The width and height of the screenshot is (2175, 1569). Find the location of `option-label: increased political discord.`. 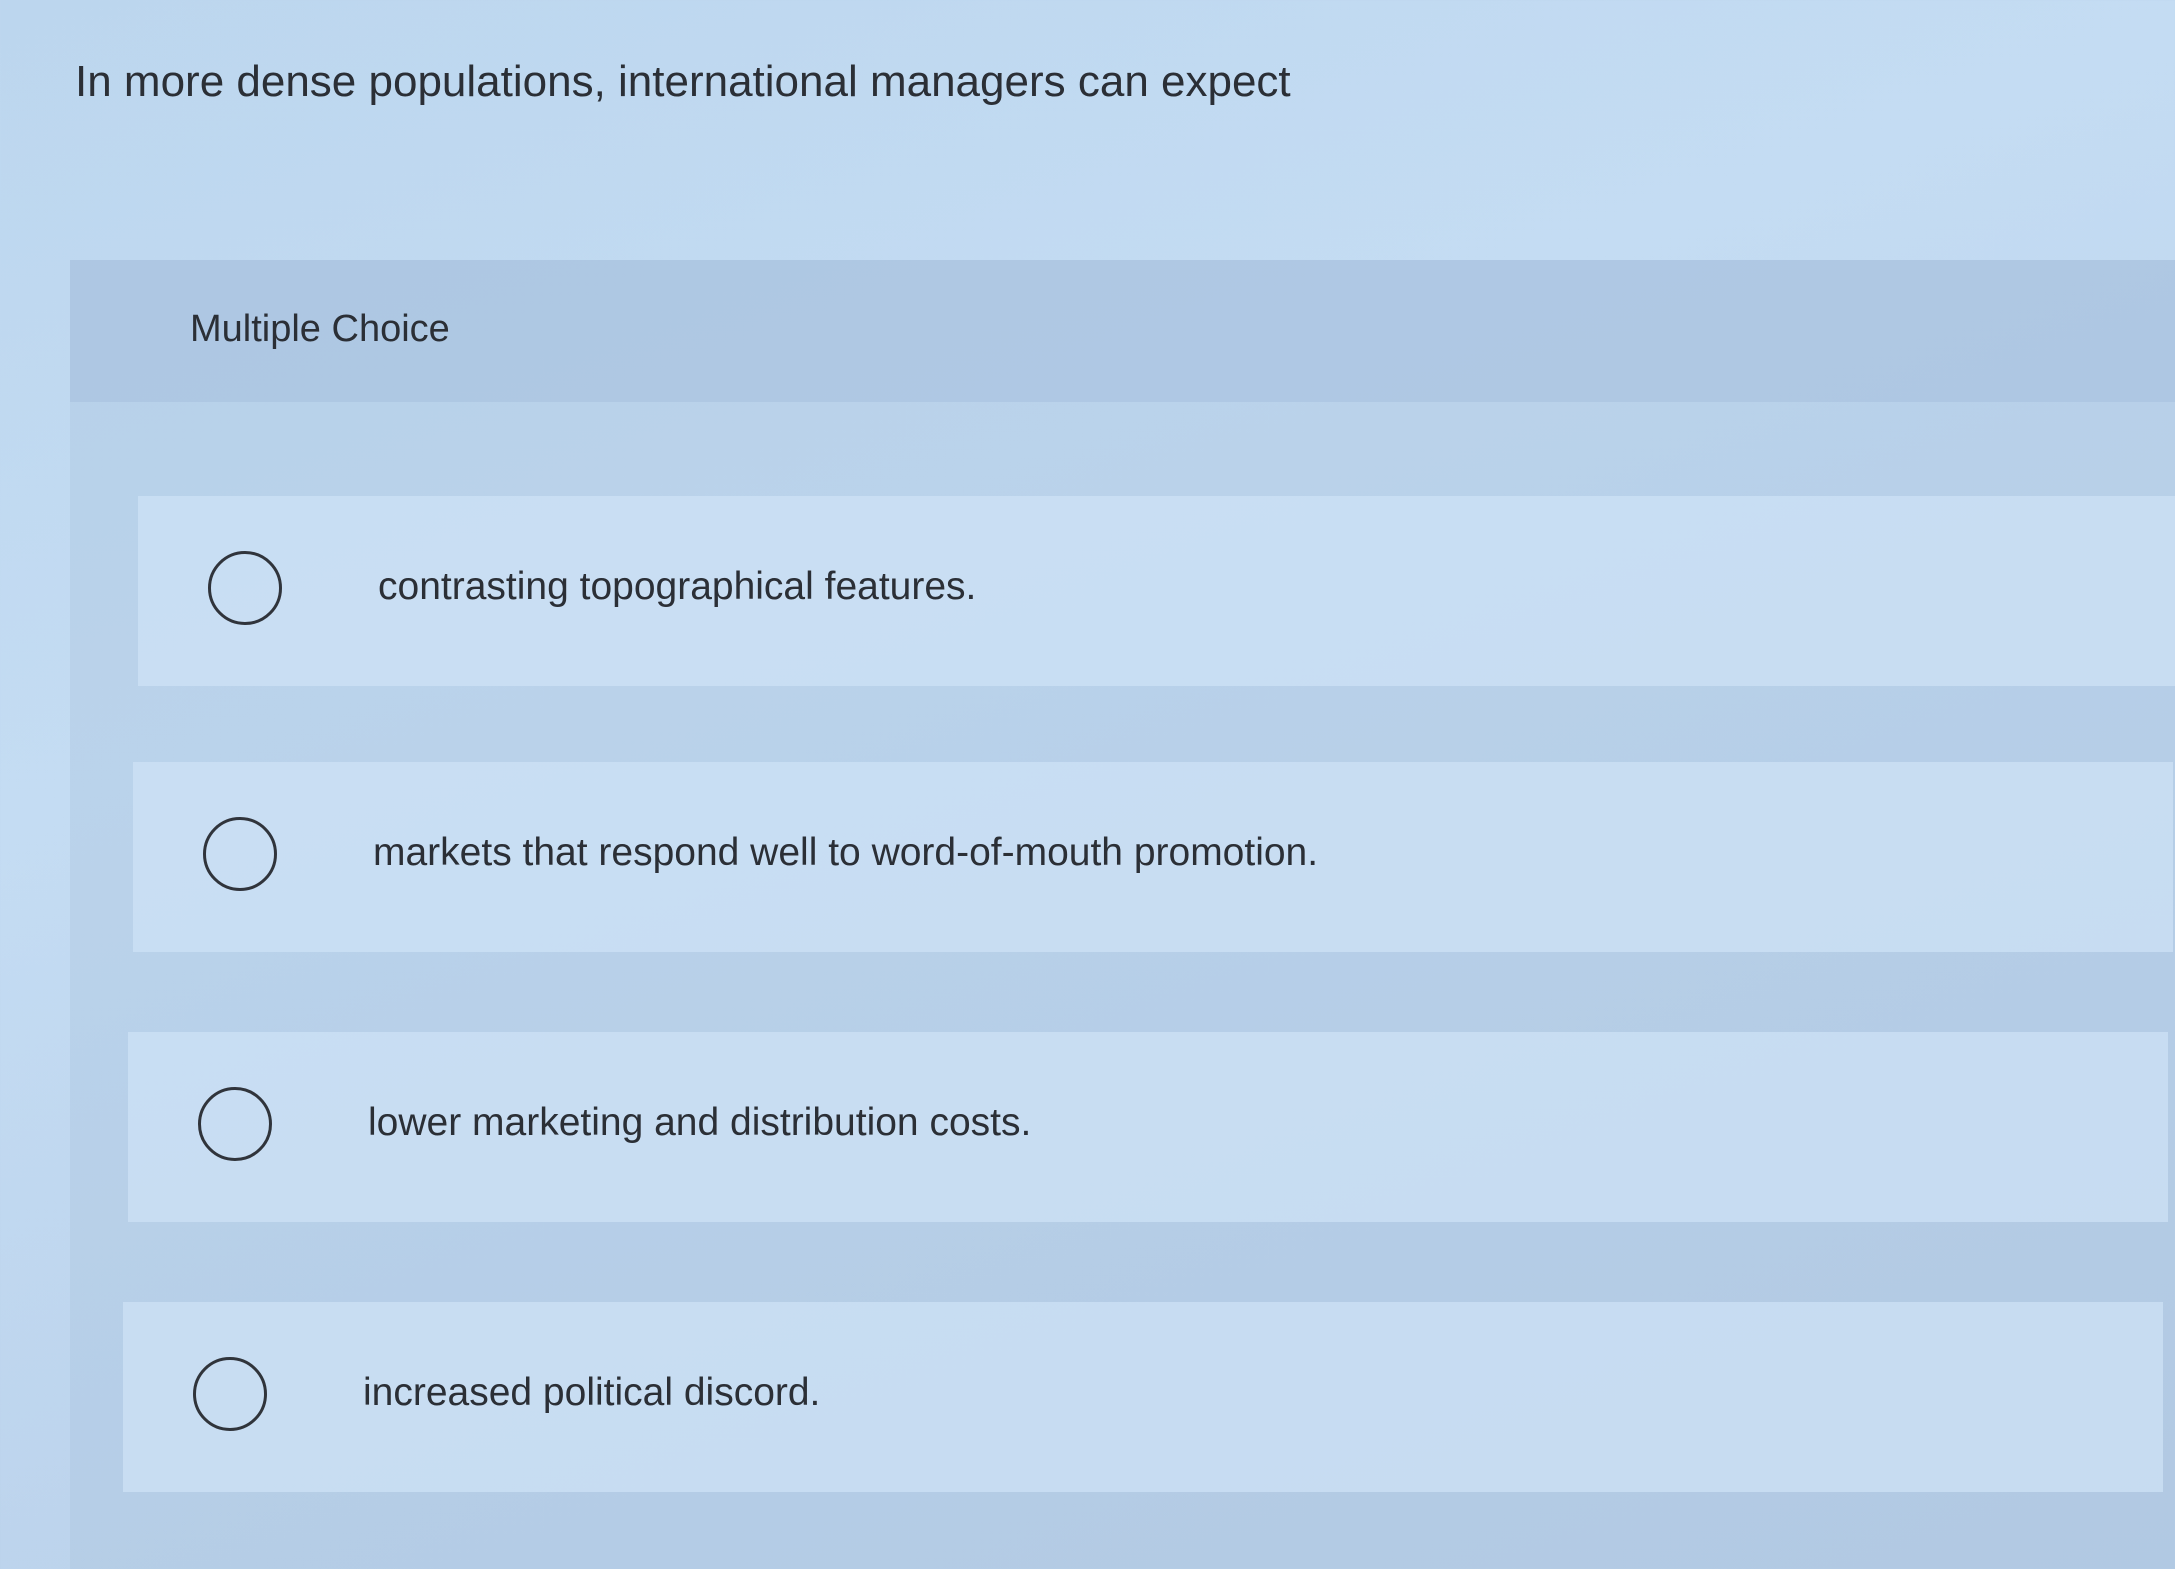

option-label: increased political discord. is located at coordinates (592, 1392).